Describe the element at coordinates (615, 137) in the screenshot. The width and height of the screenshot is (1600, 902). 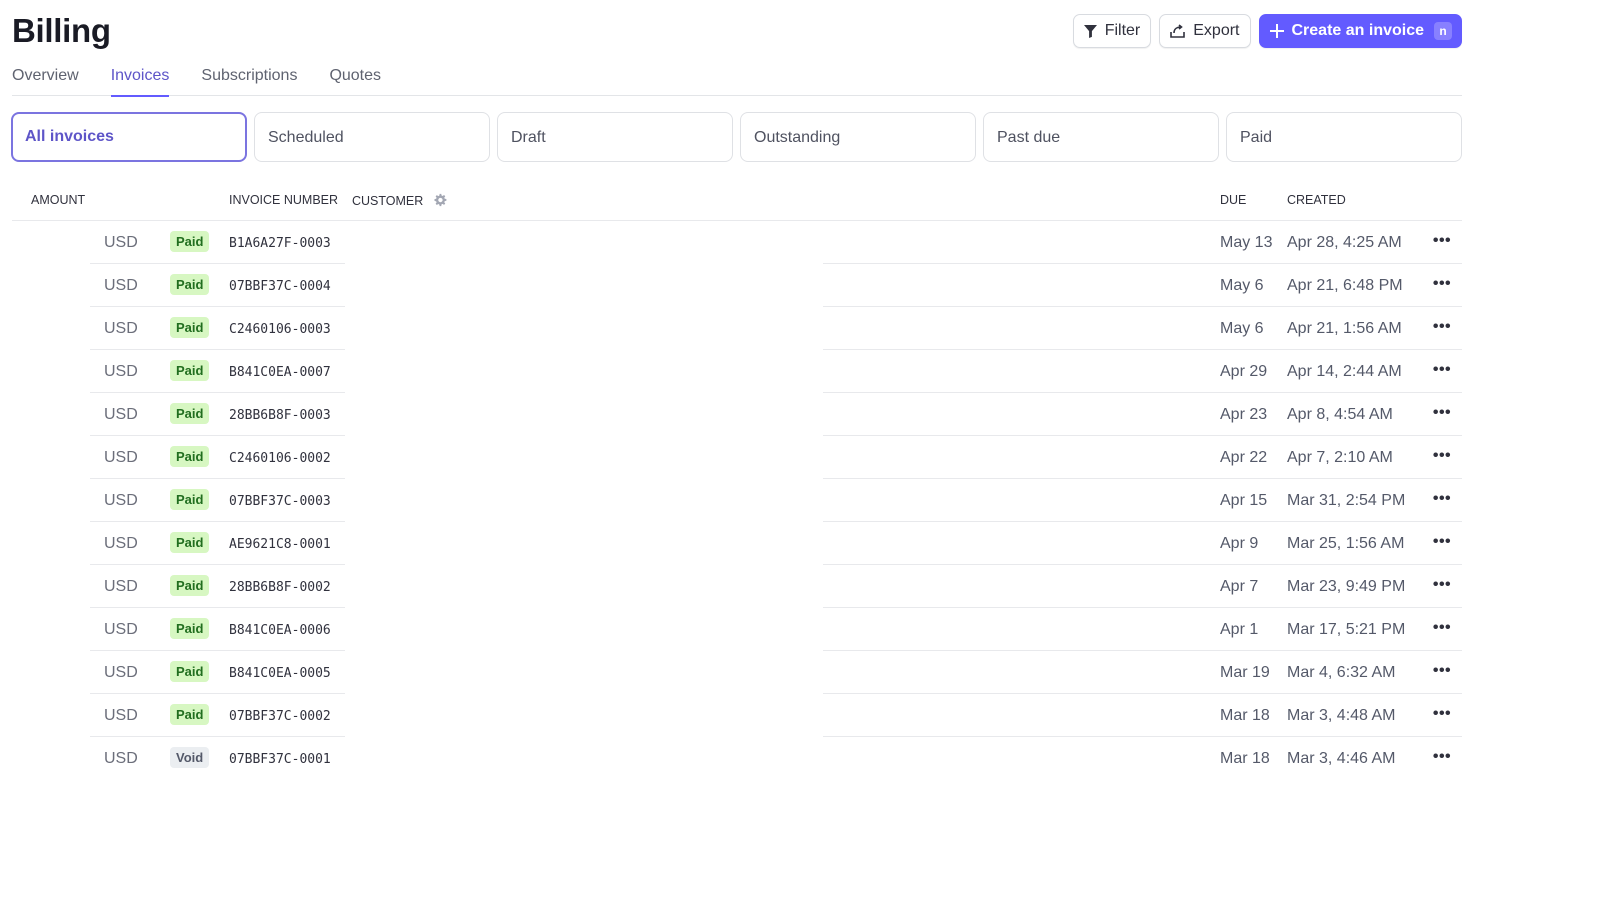
I see `filter-draft: Draft` at that location.